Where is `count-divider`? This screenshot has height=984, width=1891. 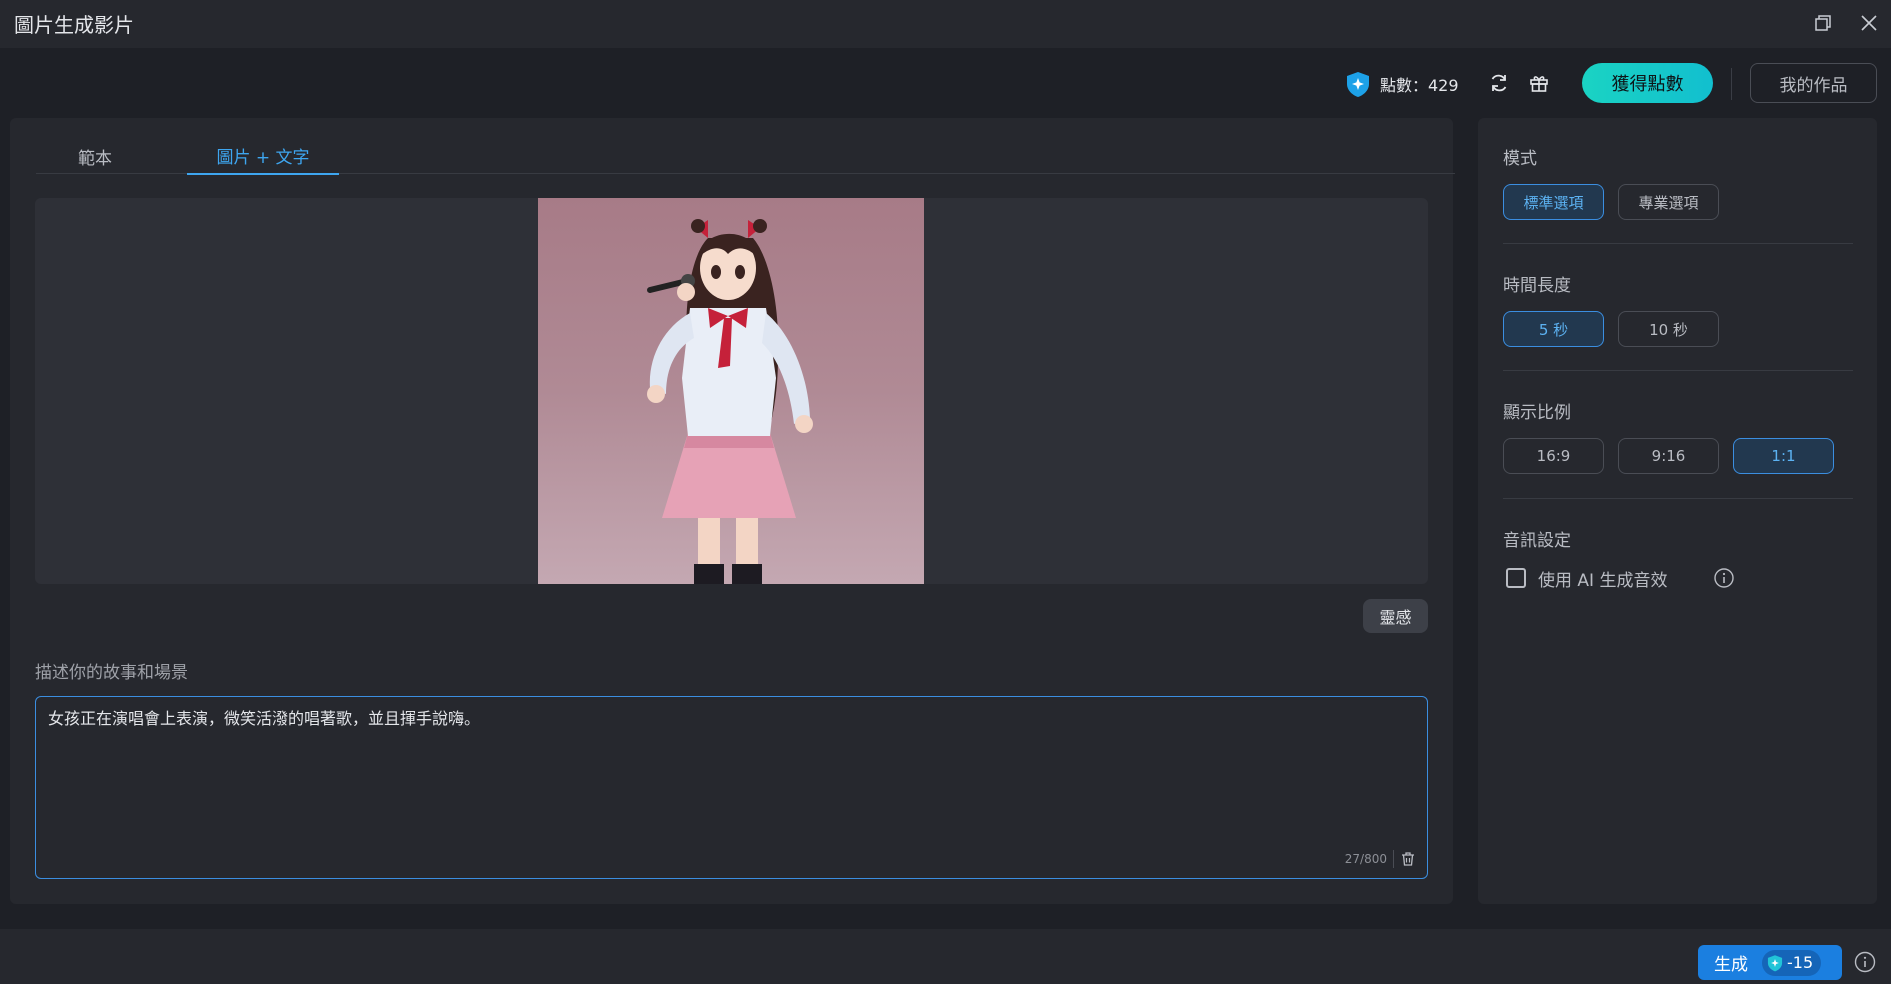 count-divider is located at coordinates (1393, 859).